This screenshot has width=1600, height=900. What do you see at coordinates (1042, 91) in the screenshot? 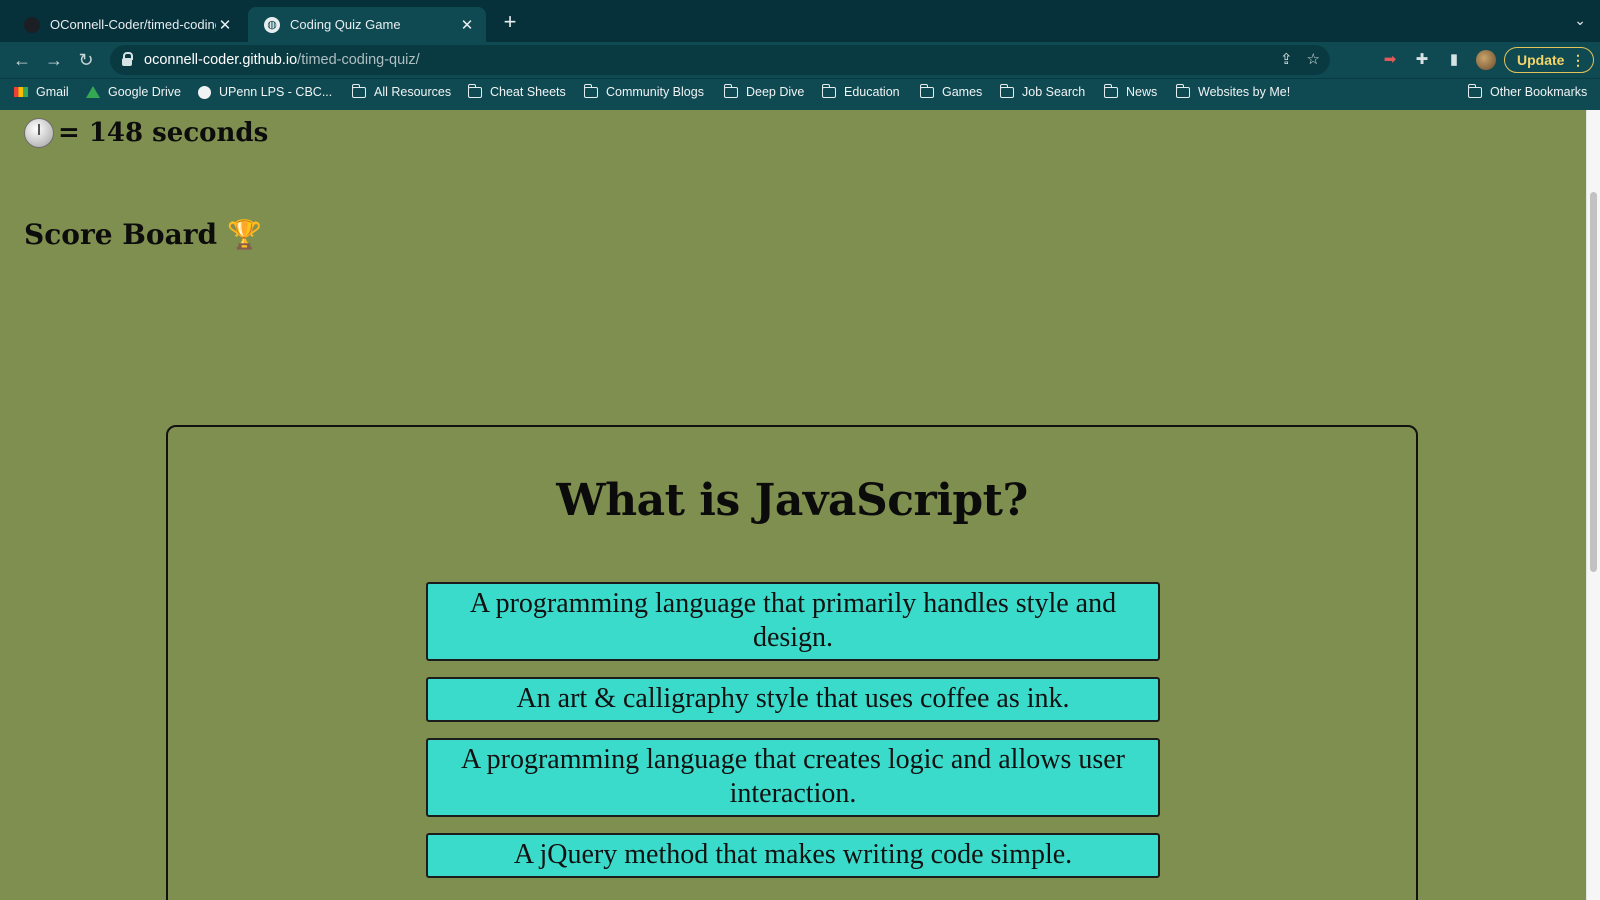
I see `bookmark-job-search: Job Search` at bounding box center [1042, 91].